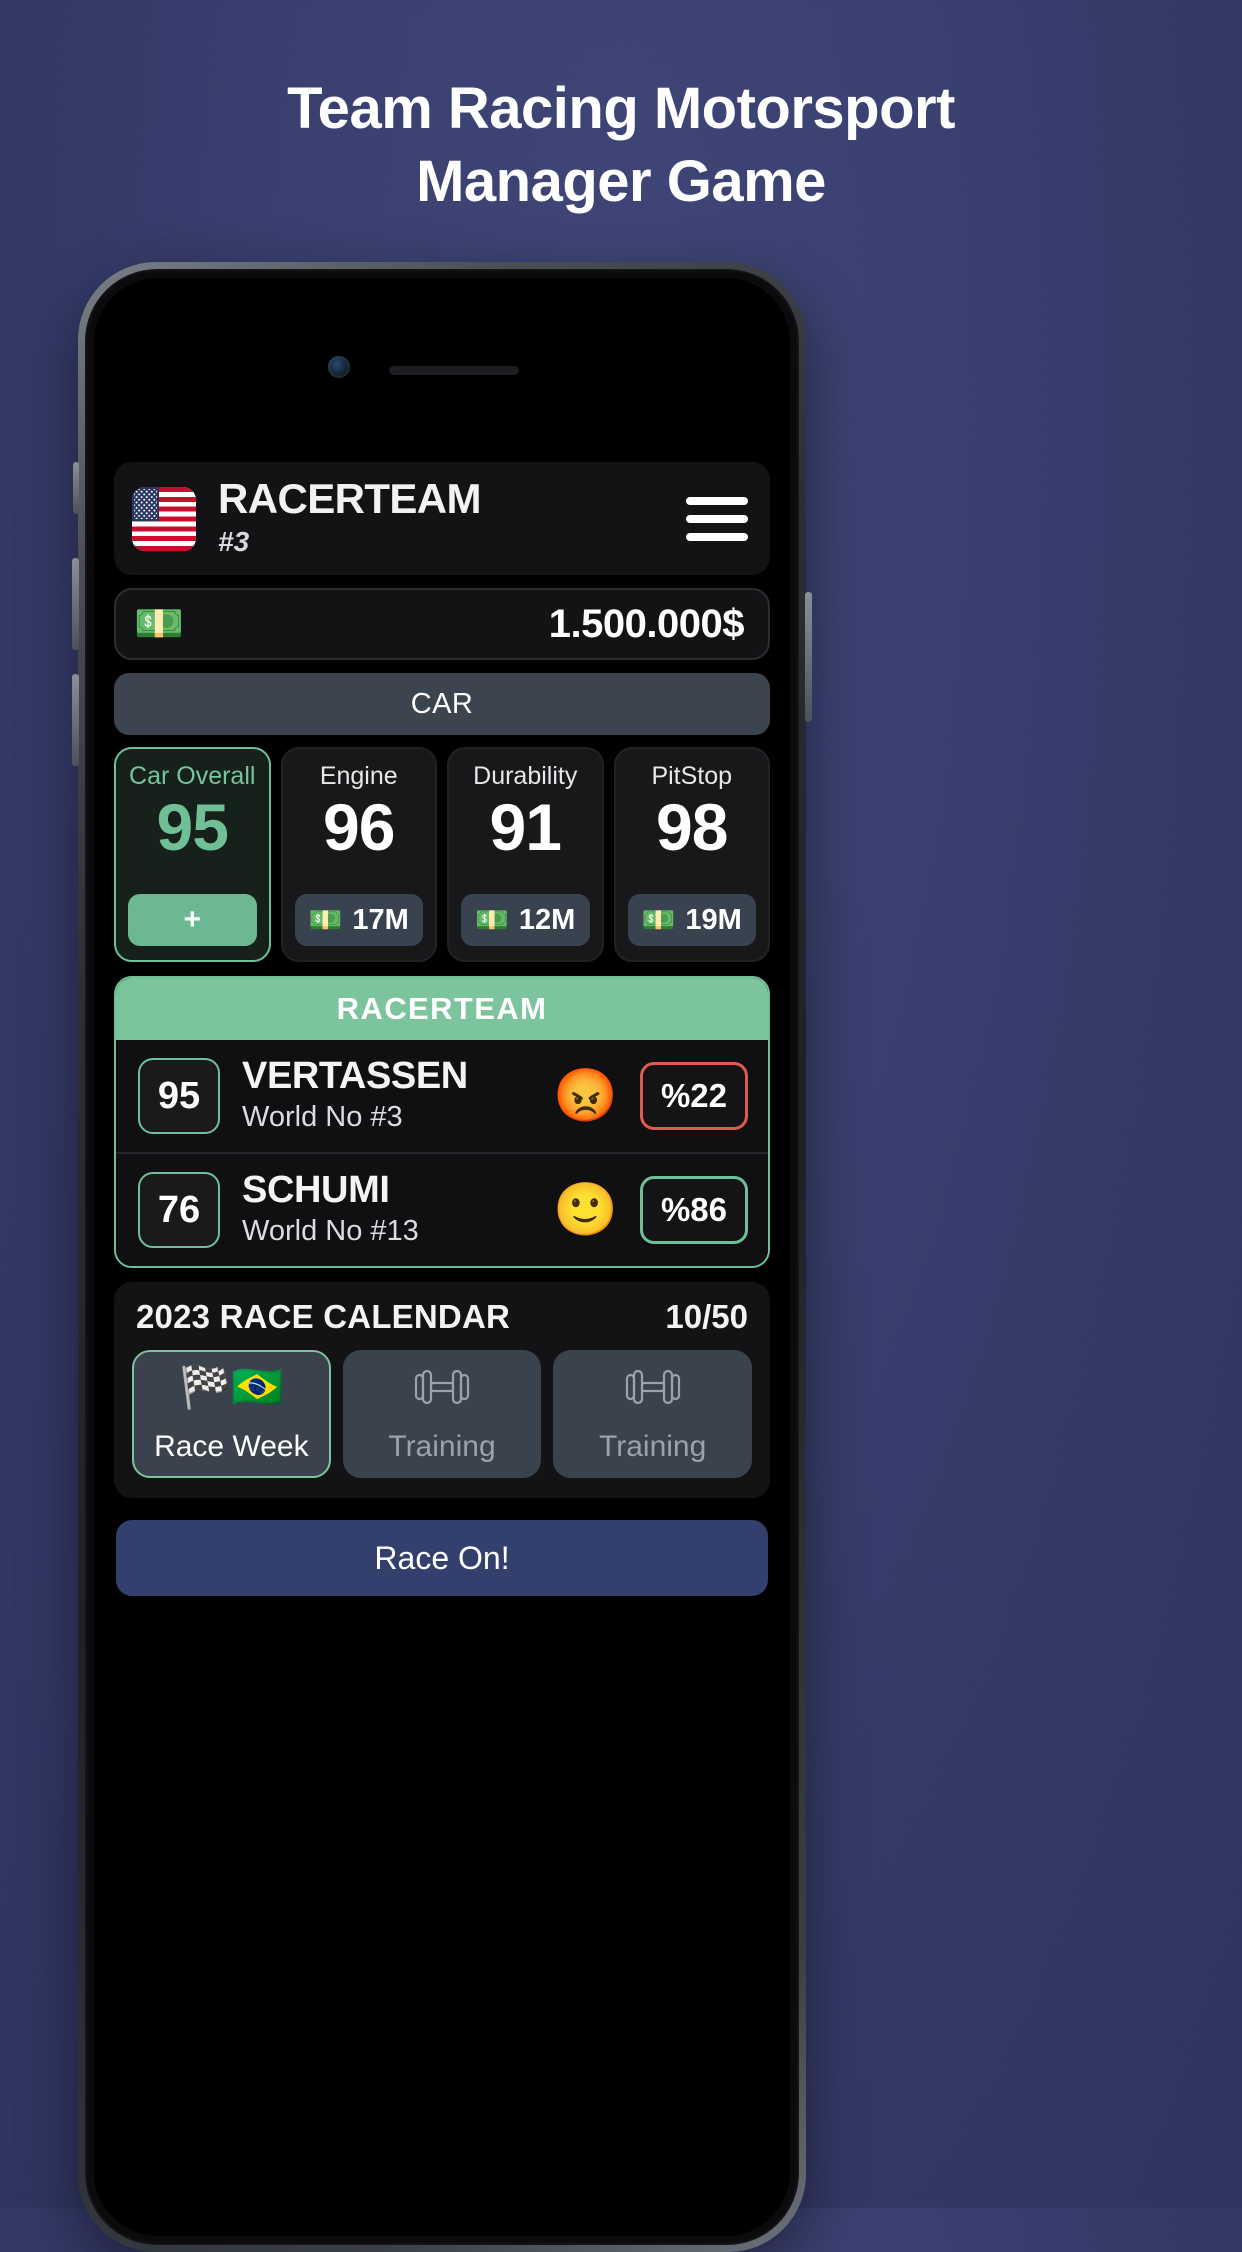 The image size is (1242, 2252). What do you see at coordinates (316, 1190) in the screenshot?
I see `driver-name: SCHUMI` at bounding box center [316, 1190].